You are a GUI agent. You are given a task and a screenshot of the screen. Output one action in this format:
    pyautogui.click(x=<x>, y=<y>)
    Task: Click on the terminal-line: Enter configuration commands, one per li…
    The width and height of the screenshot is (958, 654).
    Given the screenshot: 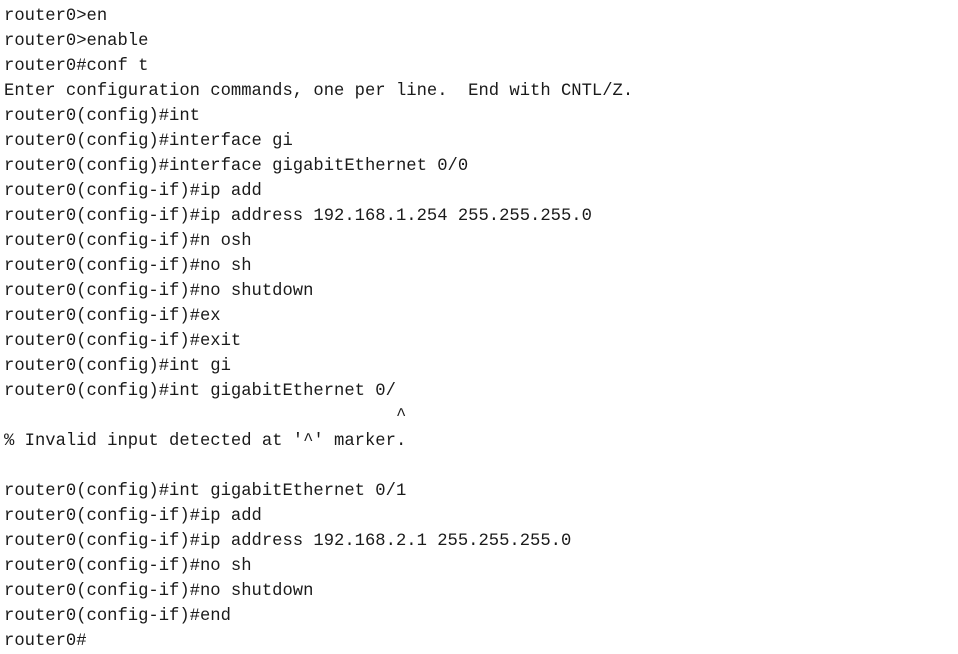 What is the action you would take?
    pyautogui.click(x=319, y=91)
    